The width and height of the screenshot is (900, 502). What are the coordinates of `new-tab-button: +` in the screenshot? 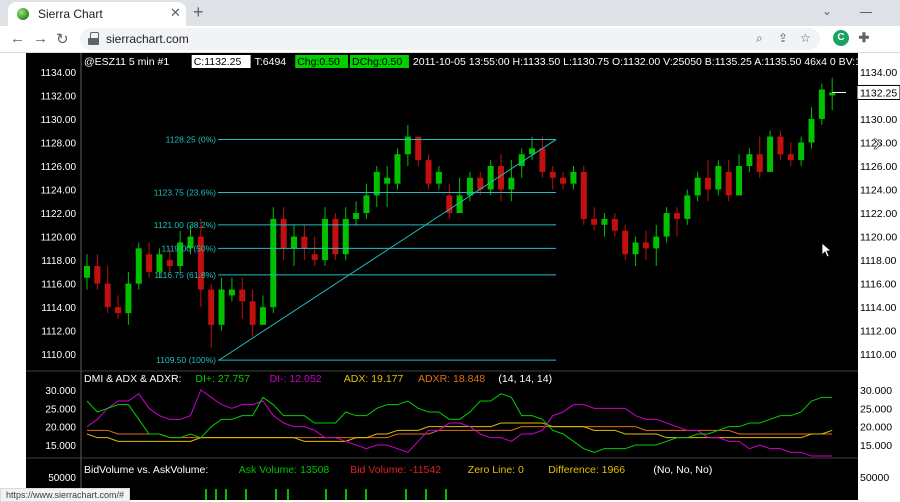 It's located at (198, 12).